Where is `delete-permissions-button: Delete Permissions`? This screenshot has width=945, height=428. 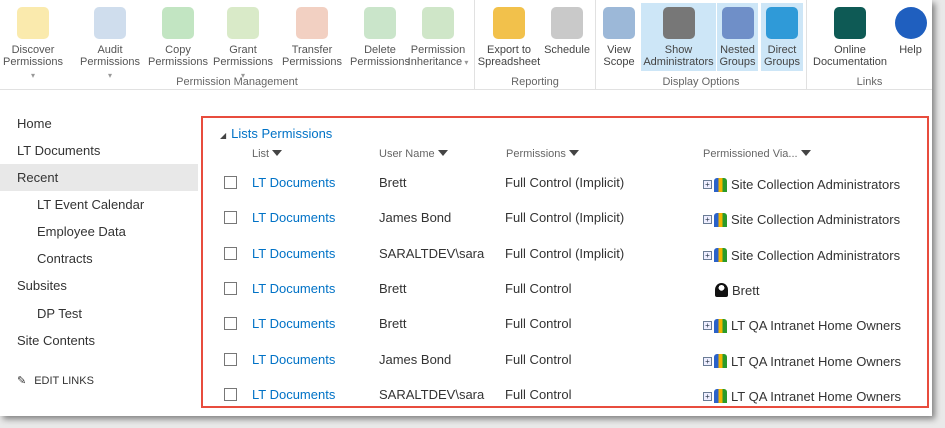 delete-permissions-button: Delete Permissions is located at coordinates (380, 37).